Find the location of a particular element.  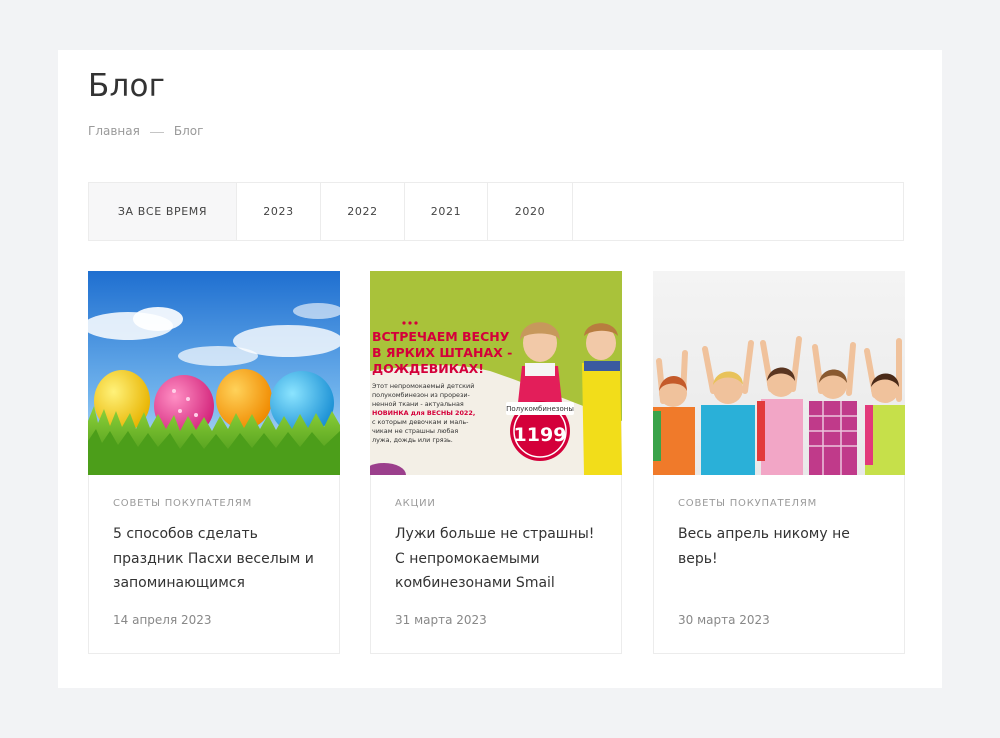

card-category: Акции is located at coordinates (415, 503).